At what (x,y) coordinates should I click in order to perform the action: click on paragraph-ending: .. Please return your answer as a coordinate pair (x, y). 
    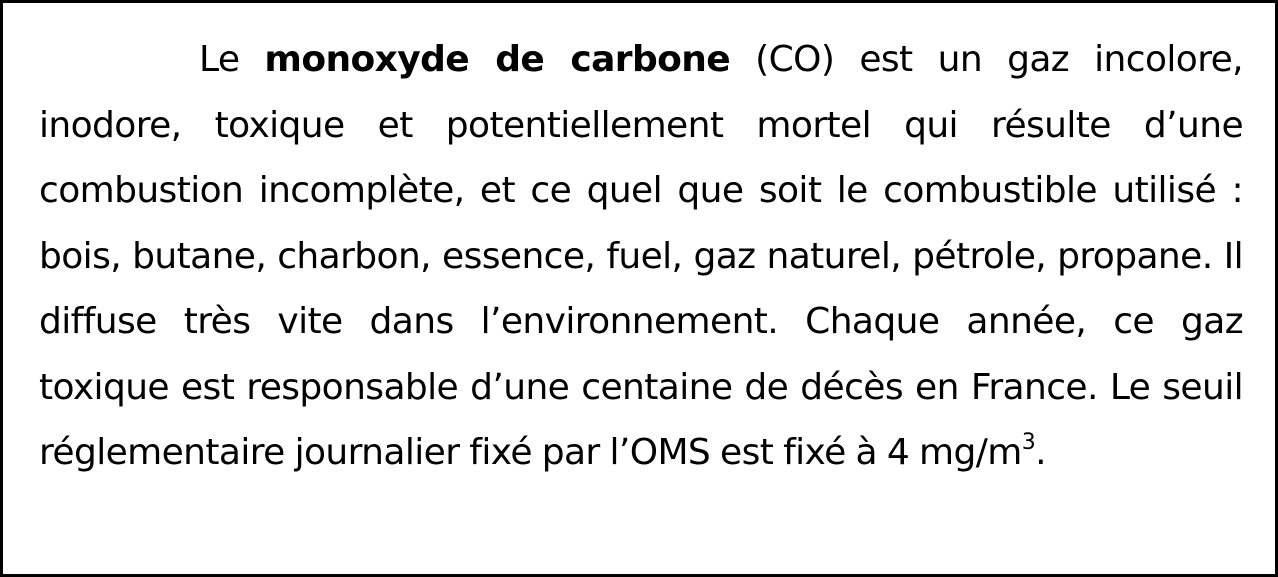
    Looking at the image, I should click on (1040, 452).